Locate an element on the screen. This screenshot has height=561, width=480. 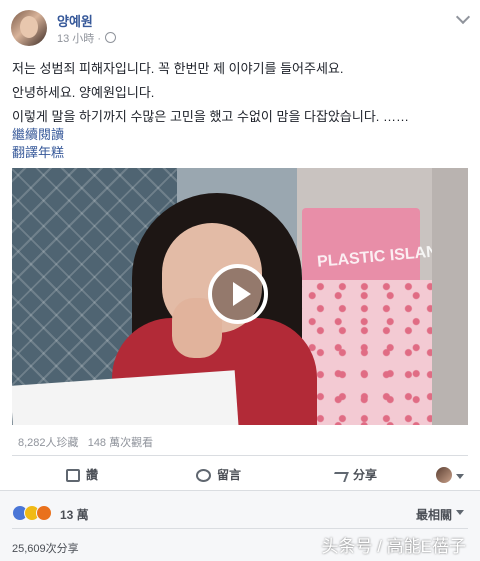
divider-top is located at coordinates (240, 490).